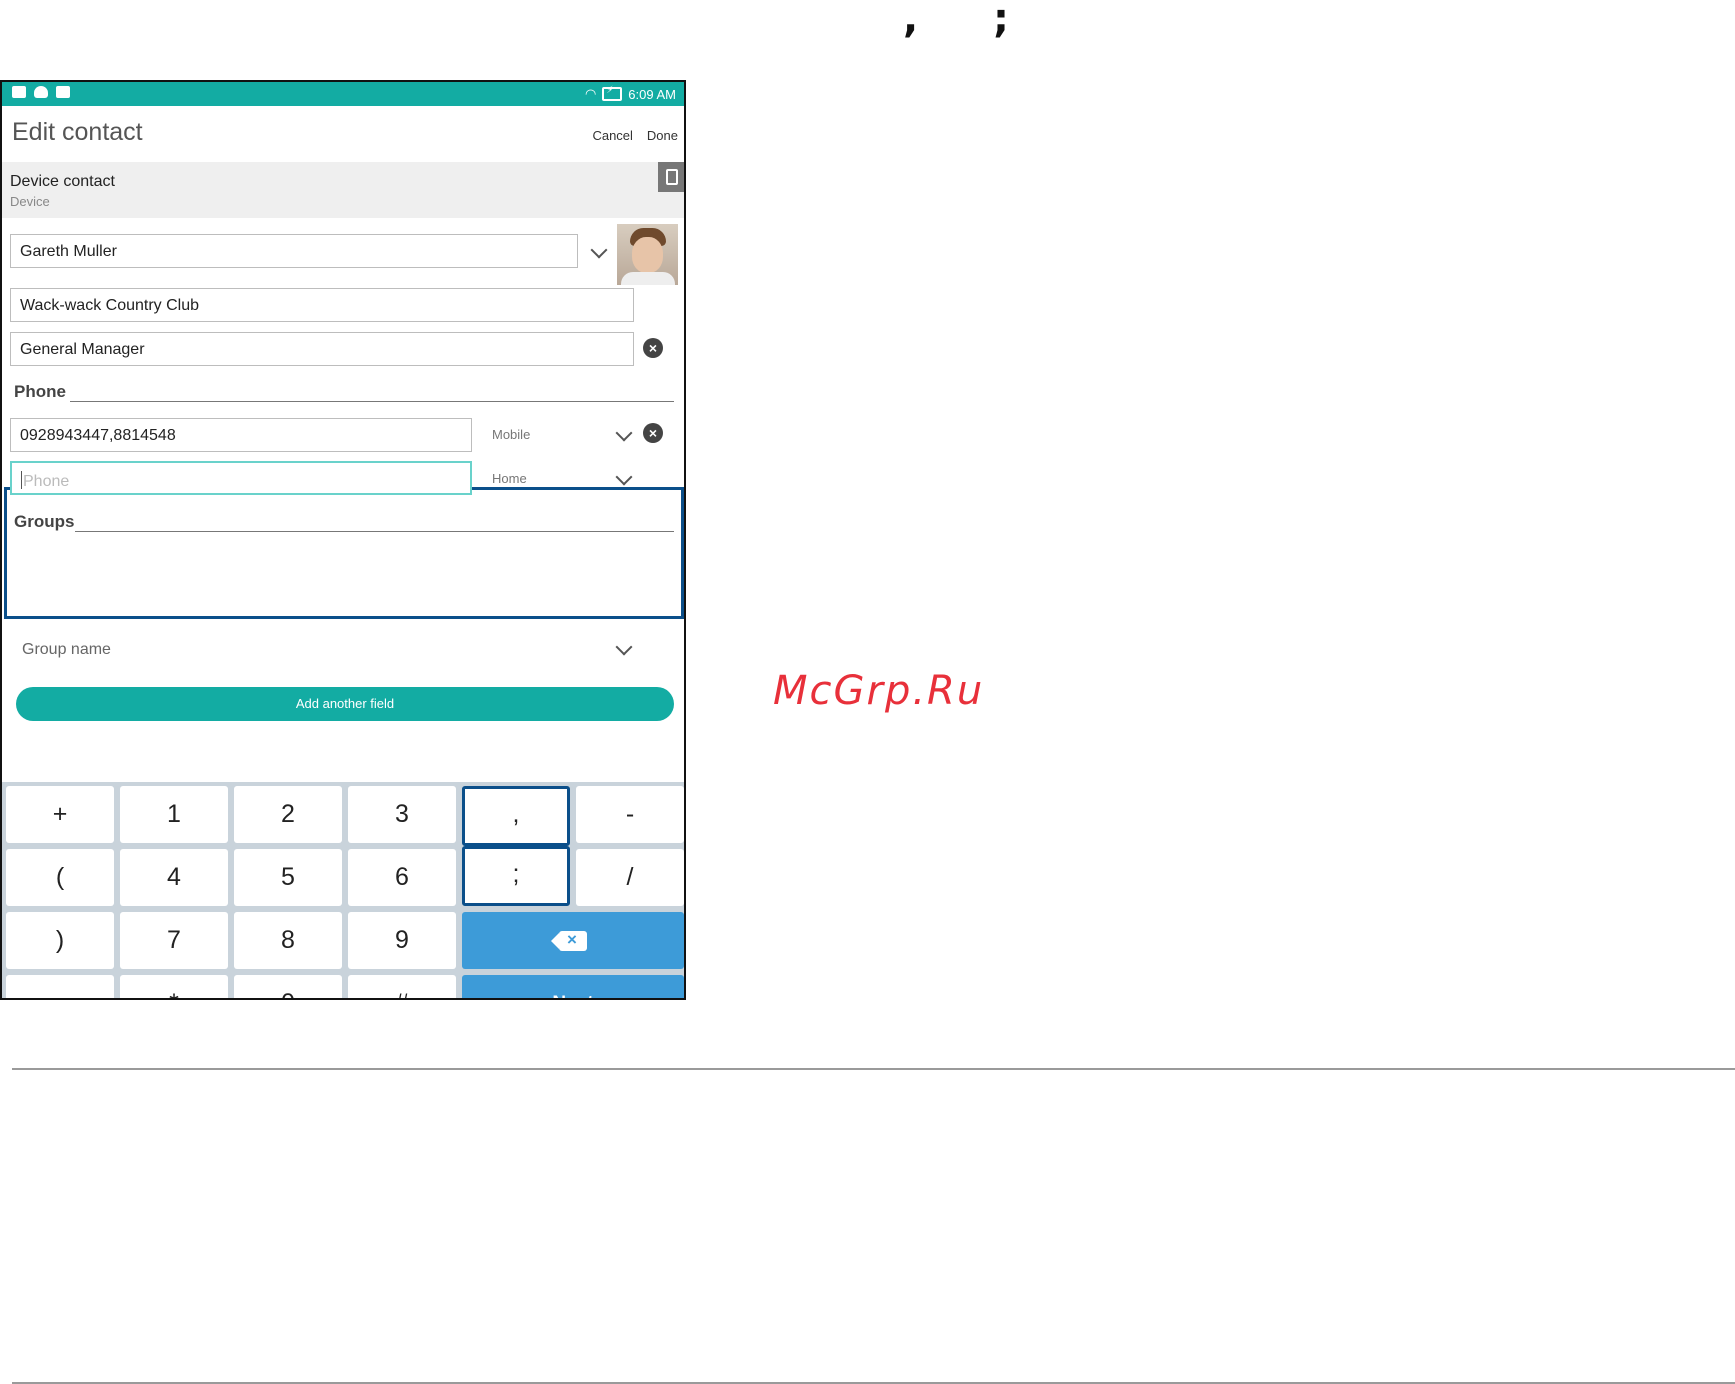 Image resolution: width=1735 pixels, height=1384 pixels. Describe the element at coordinates (294, 251) in the screenshot. I see `name-field: Gareth Muller` at that location.